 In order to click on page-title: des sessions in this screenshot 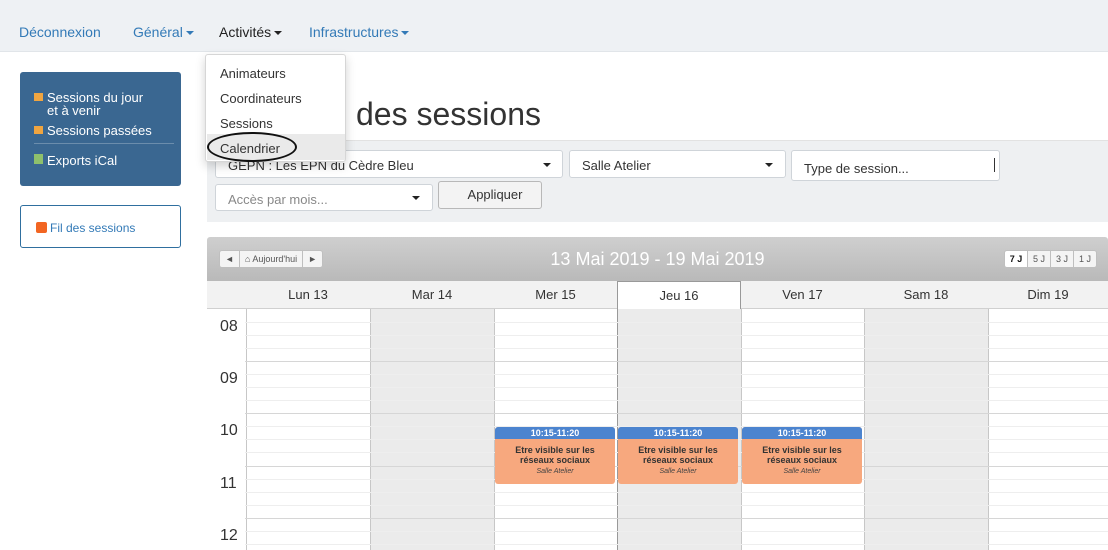, I will do `click(448, 114)`.